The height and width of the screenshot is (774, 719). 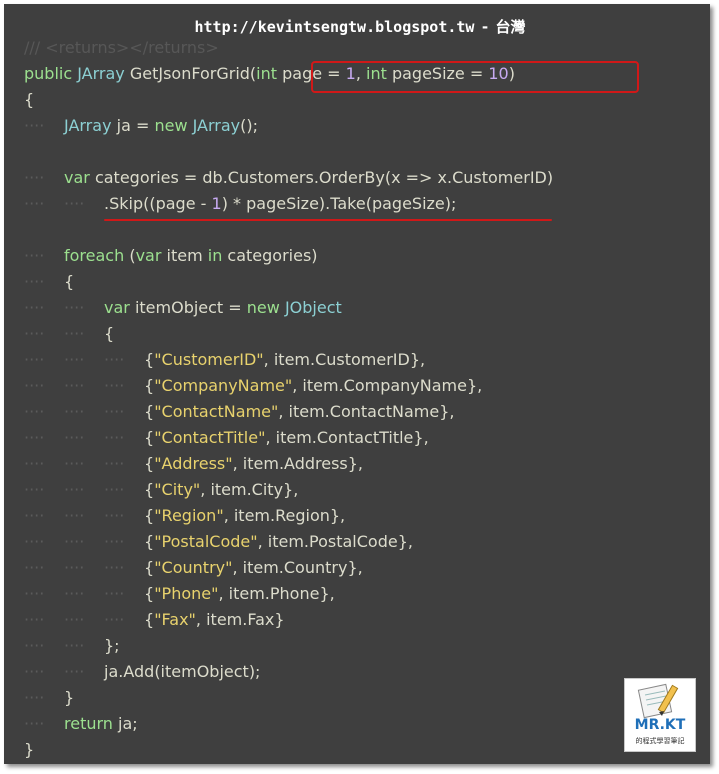 I want to click on code-line: ···· ···· {, so click(x=69, y=334).